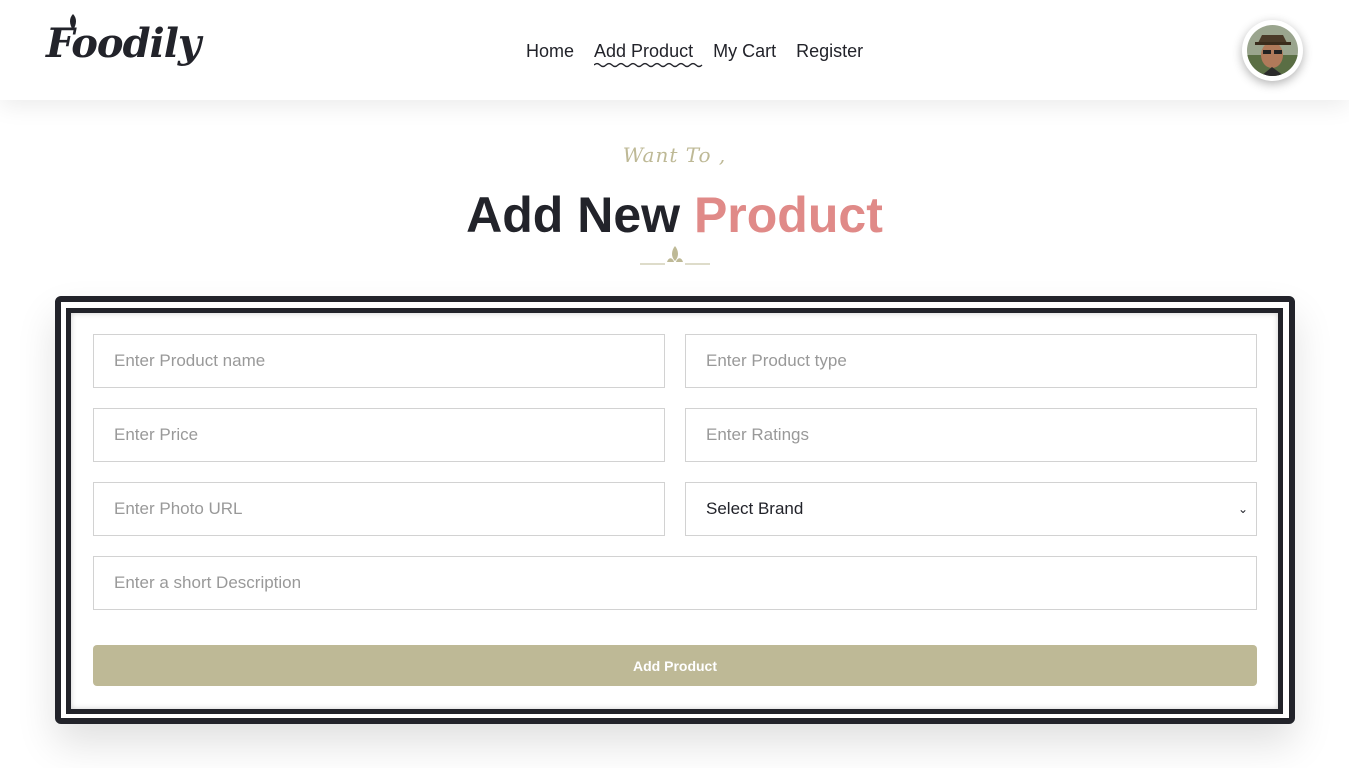 This screenshot has height=768, width=1349. I want to click on page-title: Add New Product, so click(674, 215).